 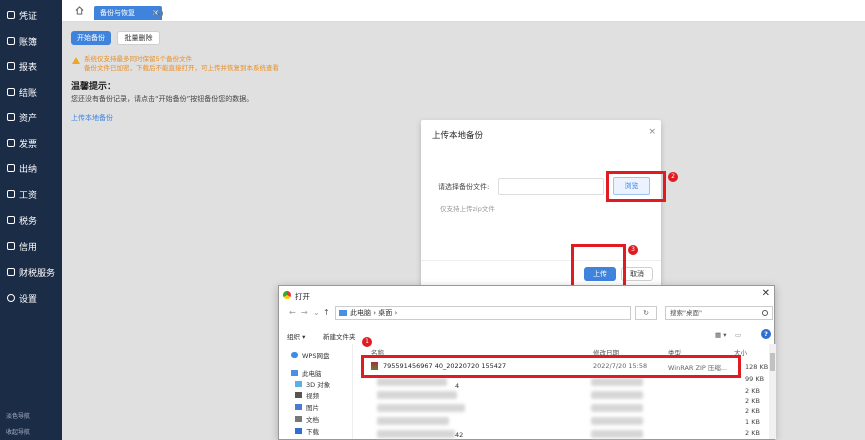 I want to click on closing-icon, so click(x=11, y=92).